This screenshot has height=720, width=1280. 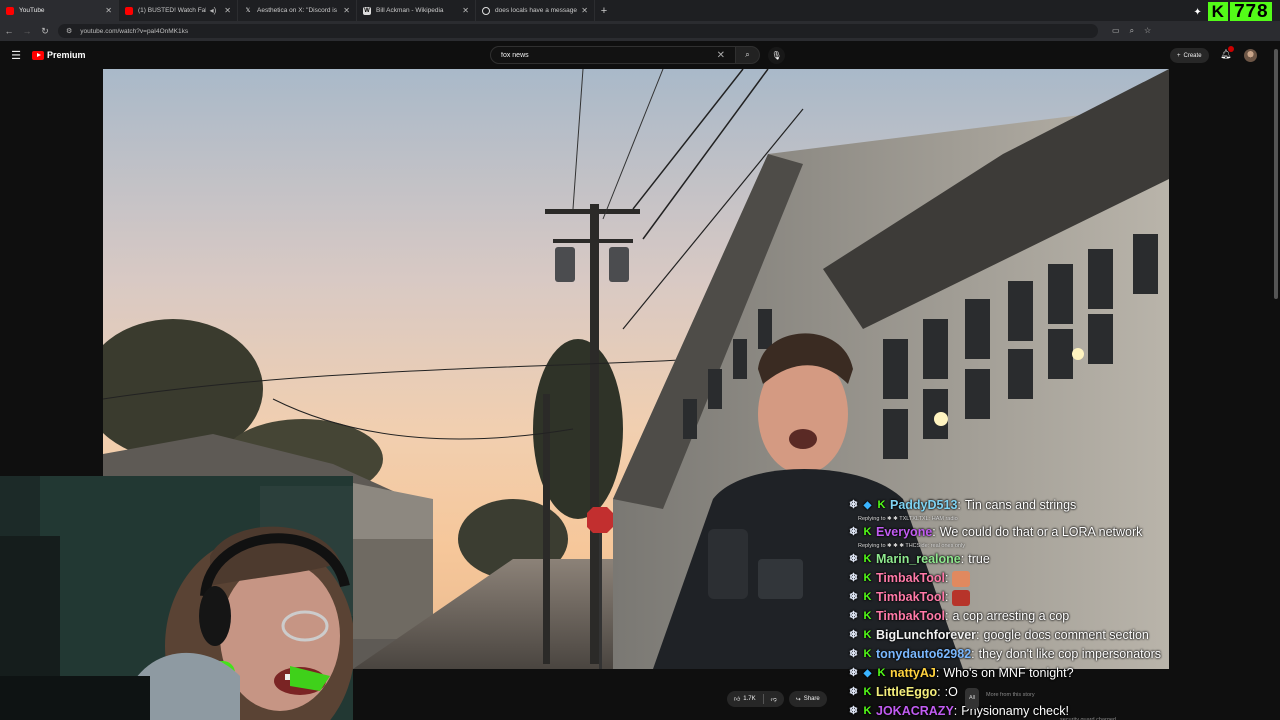 I want to click on search-button: ⌕, so click(x=748, y=55).